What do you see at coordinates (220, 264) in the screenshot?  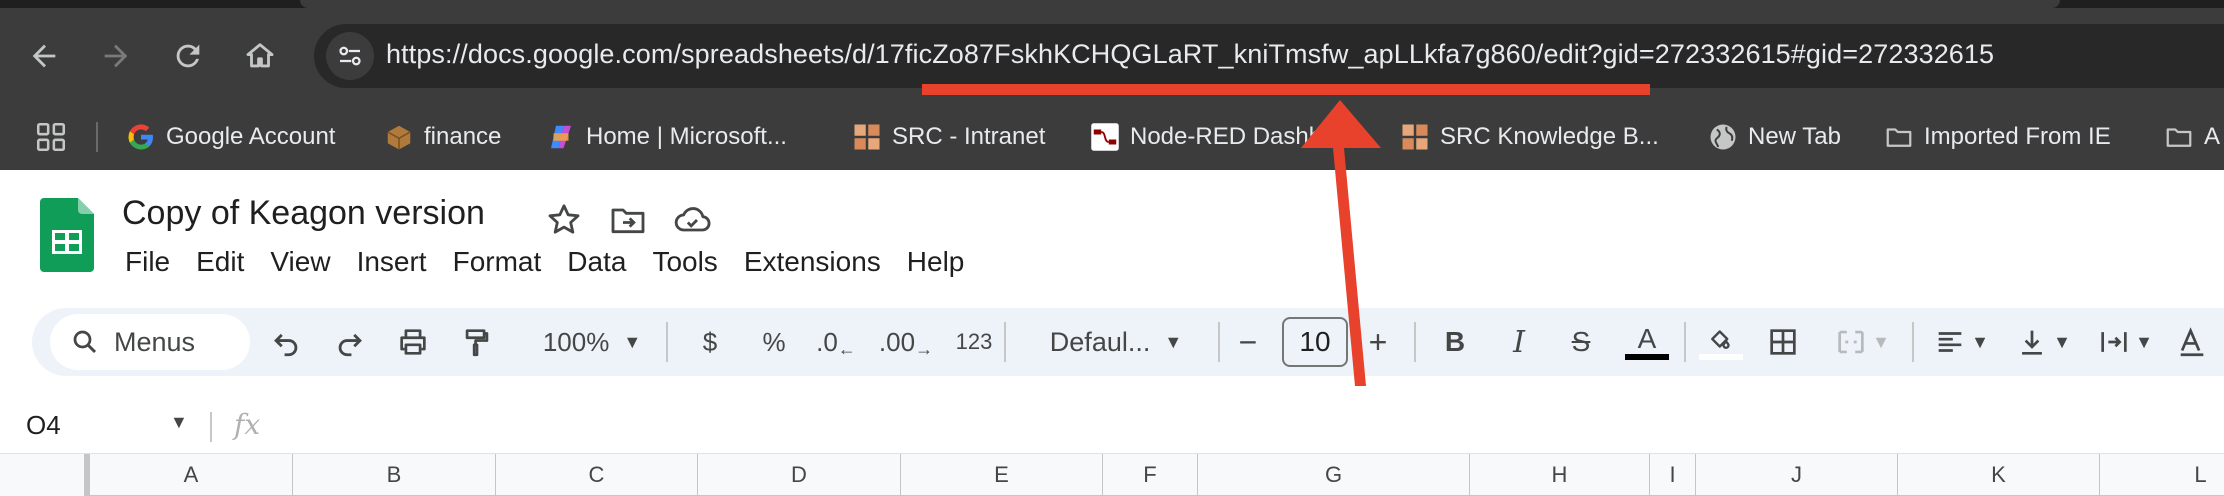 I see `menu-edit: Edit` at bounding box center [220, 264].